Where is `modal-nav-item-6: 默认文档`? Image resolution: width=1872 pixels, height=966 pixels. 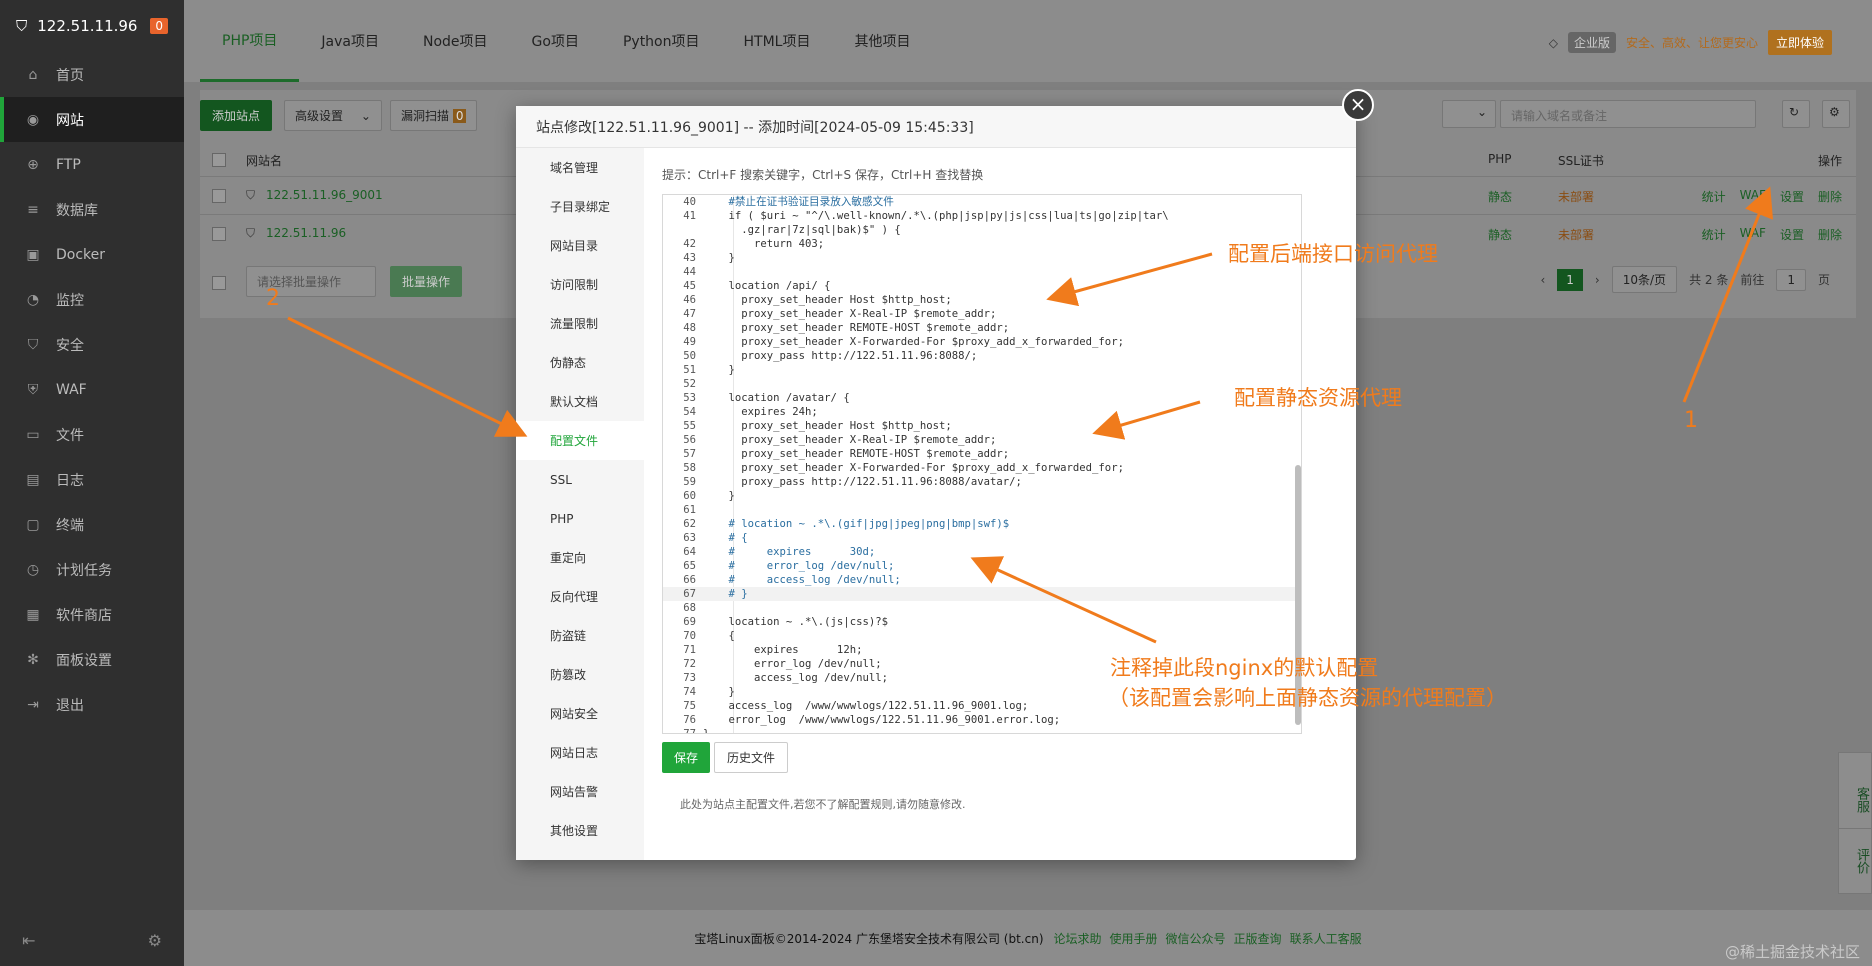 modal-nav-item-6: 默认文档 is located at coordinates (580, 401).